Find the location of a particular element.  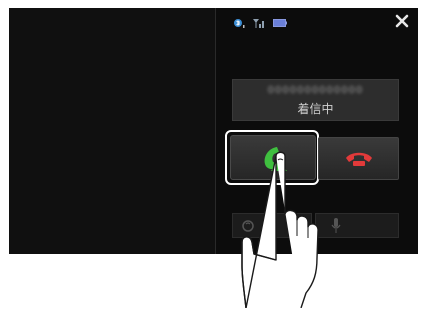

close-button is located at coordinates (402, 22).